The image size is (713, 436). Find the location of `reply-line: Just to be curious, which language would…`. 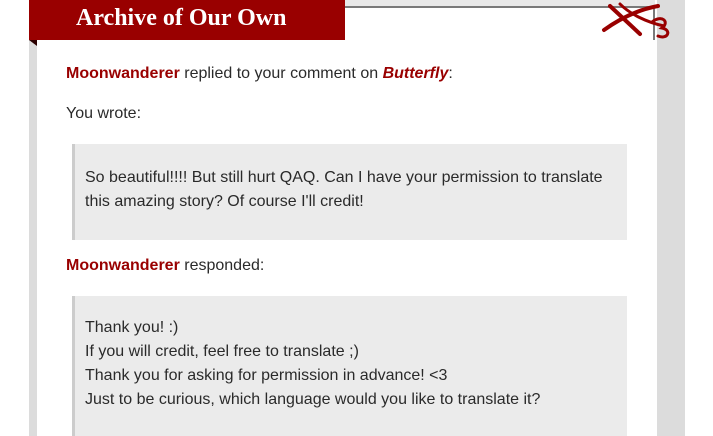

reply-line: Just to be curious, which language would… is located at coordinates (313, 399).